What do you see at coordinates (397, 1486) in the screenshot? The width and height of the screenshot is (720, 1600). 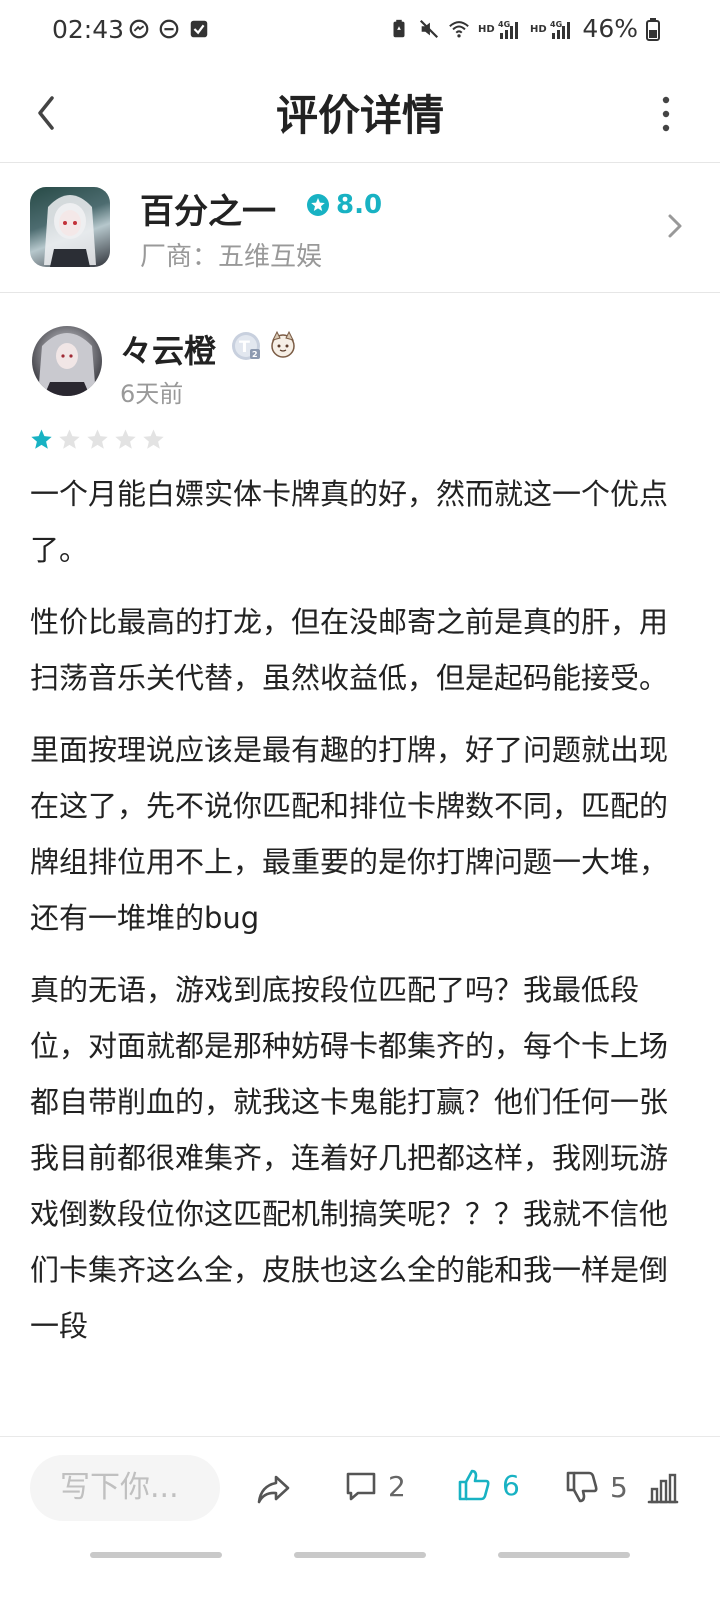 I see `comment-count: 2` at bounding box center [397, 1486].